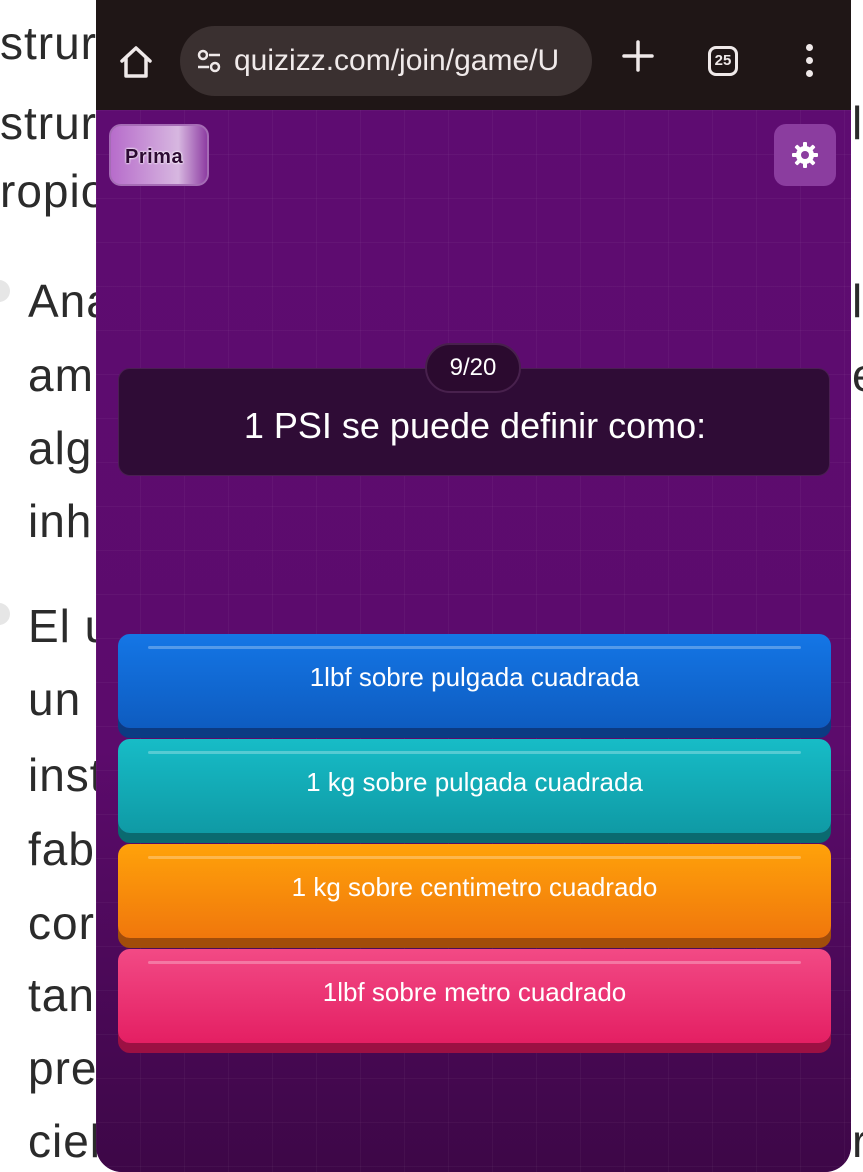 Image resolution: width=863 pixels, height=1172 pixels. What do you see at coordinates (809, 61) in the screenshot?
I see `more-vert-icon` at bounding box center [809, 61].